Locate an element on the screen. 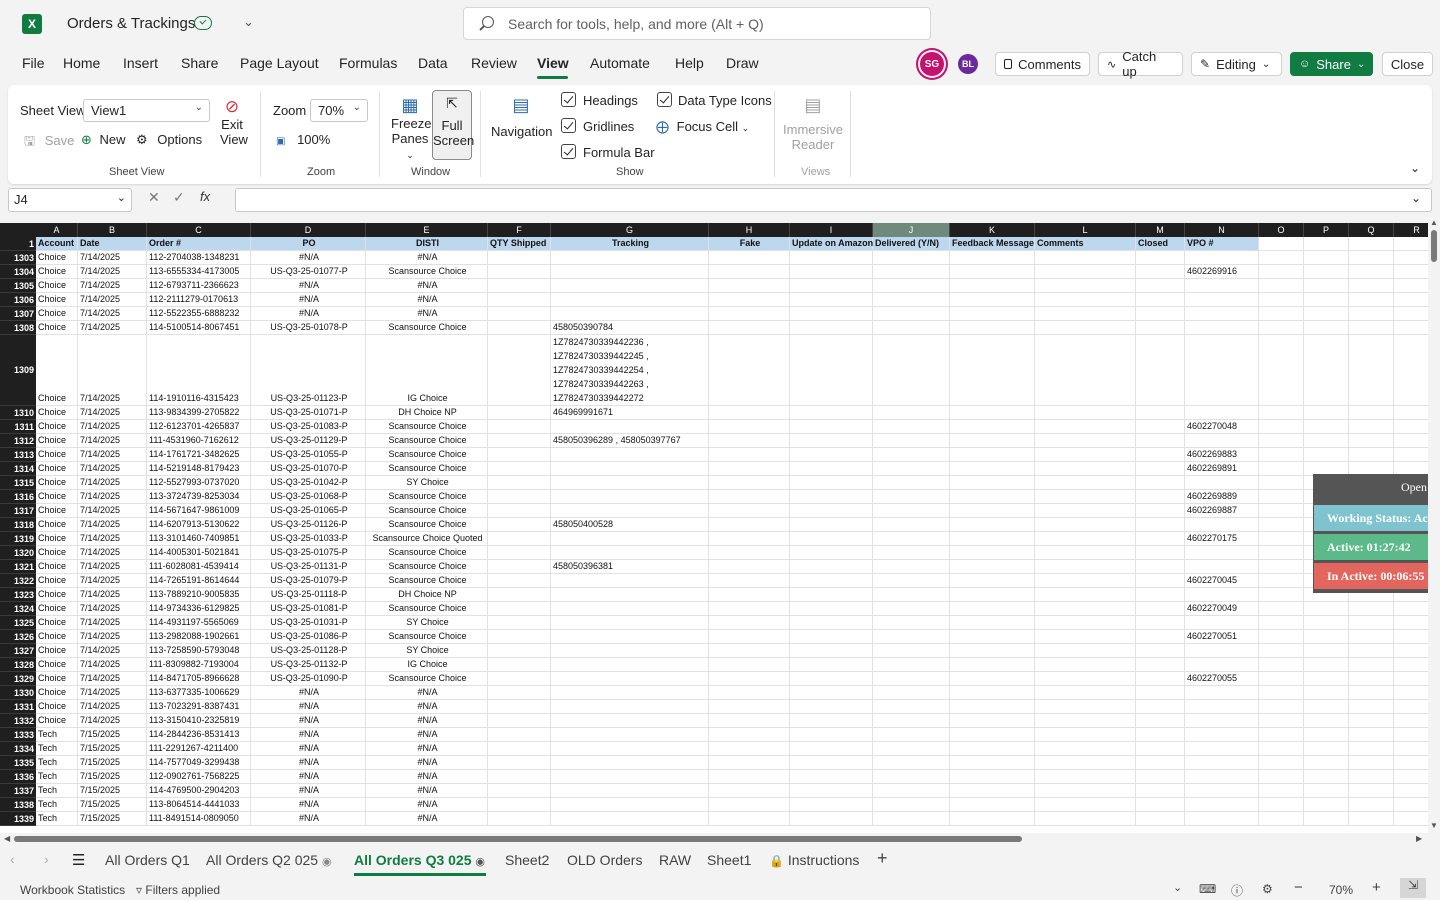 This screenshot has height=900, width=1440. table-cell: 112-5522355-6888232 is located at coordinates (199, 314).